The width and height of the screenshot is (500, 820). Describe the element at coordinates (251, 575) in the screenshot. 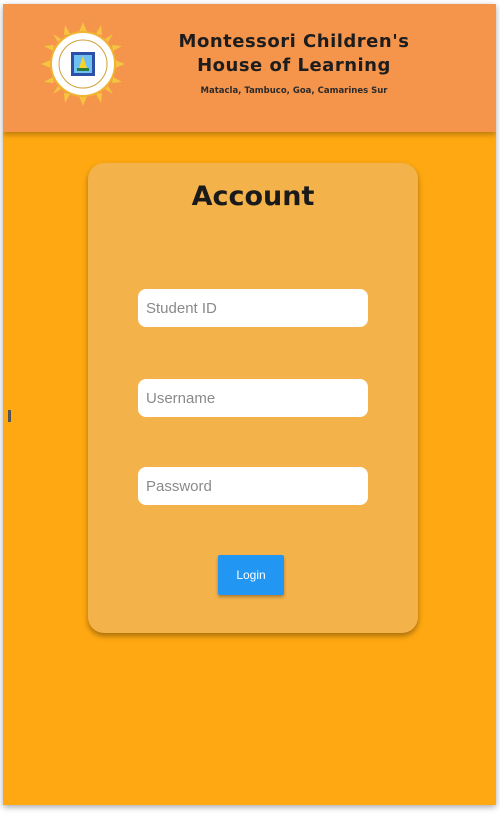

I see `login-button: Login` at that location.